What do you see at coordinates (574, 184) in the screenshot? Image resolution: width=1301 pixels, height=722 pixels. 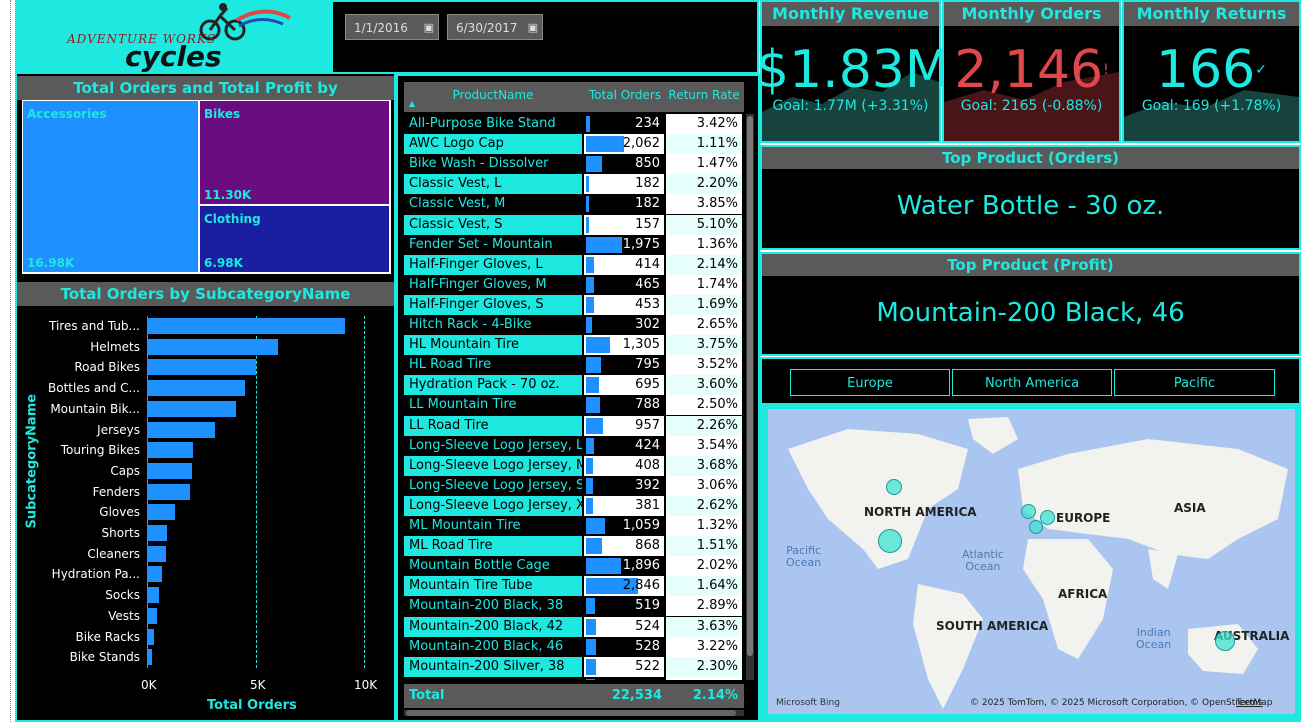 I see `table-row: Classic Vest, L 182 2.20%` at bounding box center [574, 184].